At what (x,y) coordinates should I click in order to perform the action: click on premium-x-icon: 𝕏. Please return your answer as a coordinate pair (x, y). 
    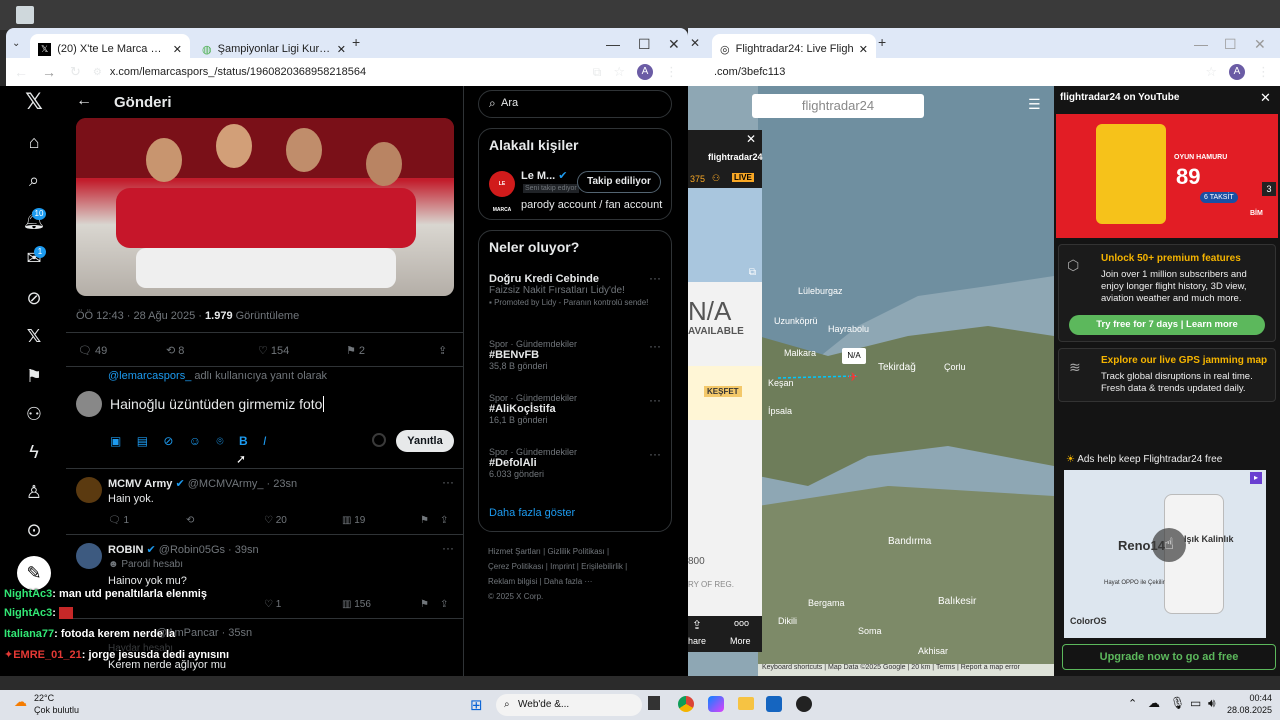
    Looking at the image, I should click on (34, 336).